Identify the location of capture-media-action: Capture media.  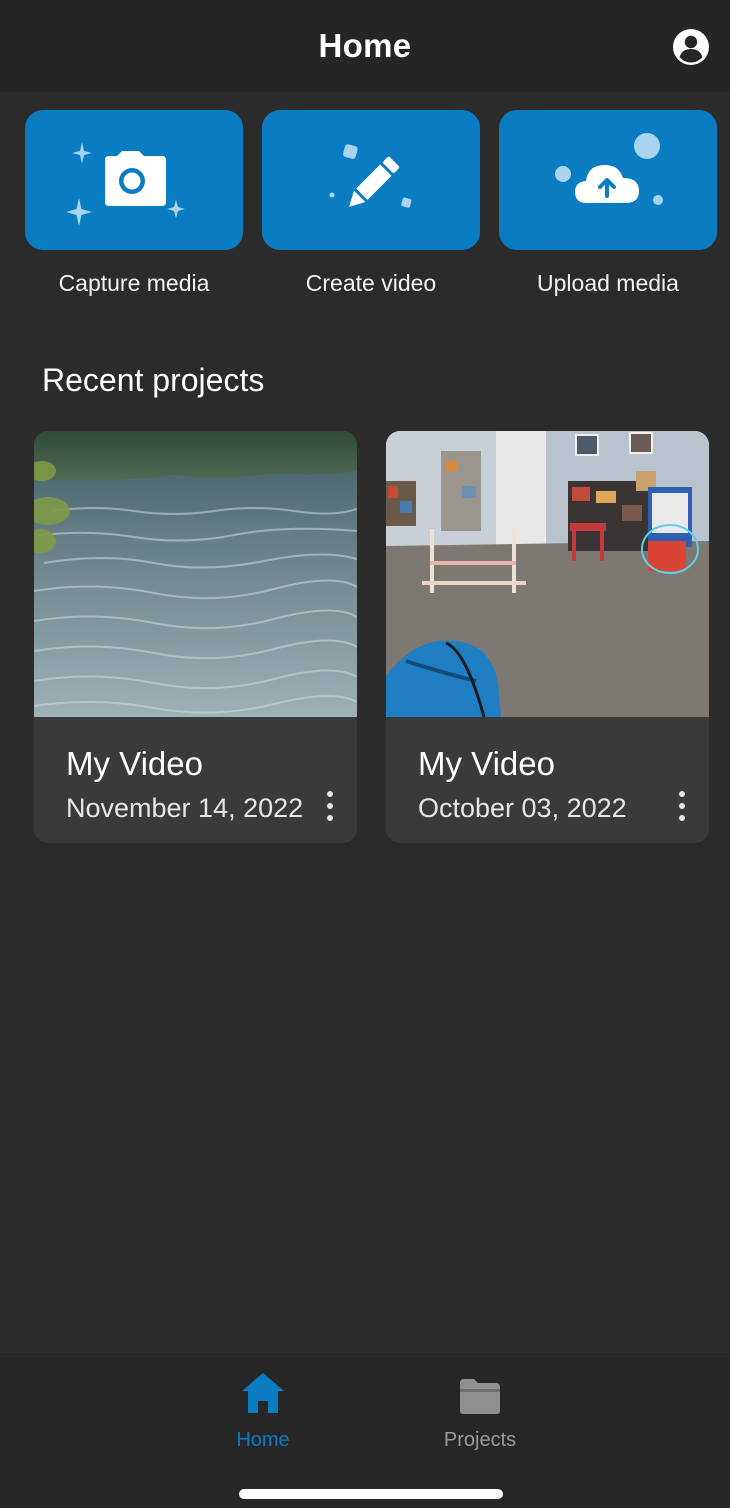
(134, 203).